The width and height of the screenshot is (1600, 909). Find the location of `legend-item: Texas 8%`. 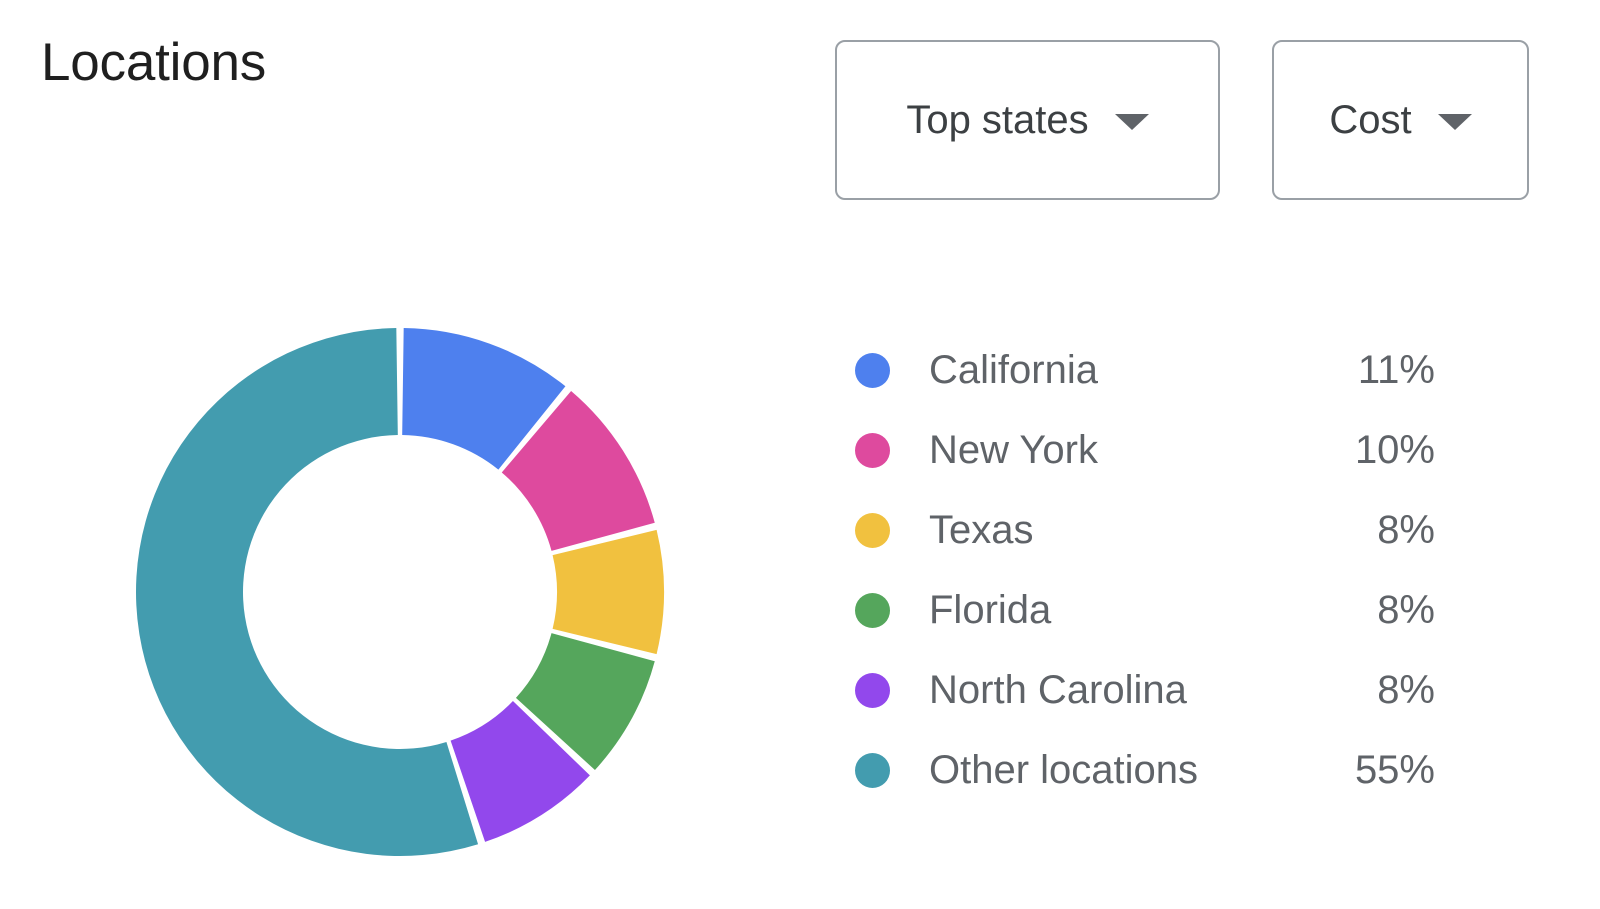

legend-item: Texas 8% is located at coordinates (1145, 530).